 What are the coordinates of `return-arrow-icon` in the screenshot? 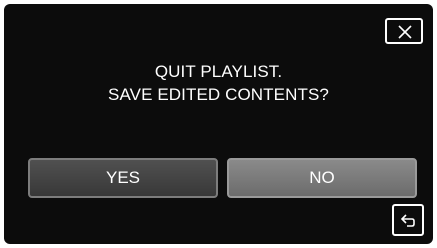 It's located at (407, 220).